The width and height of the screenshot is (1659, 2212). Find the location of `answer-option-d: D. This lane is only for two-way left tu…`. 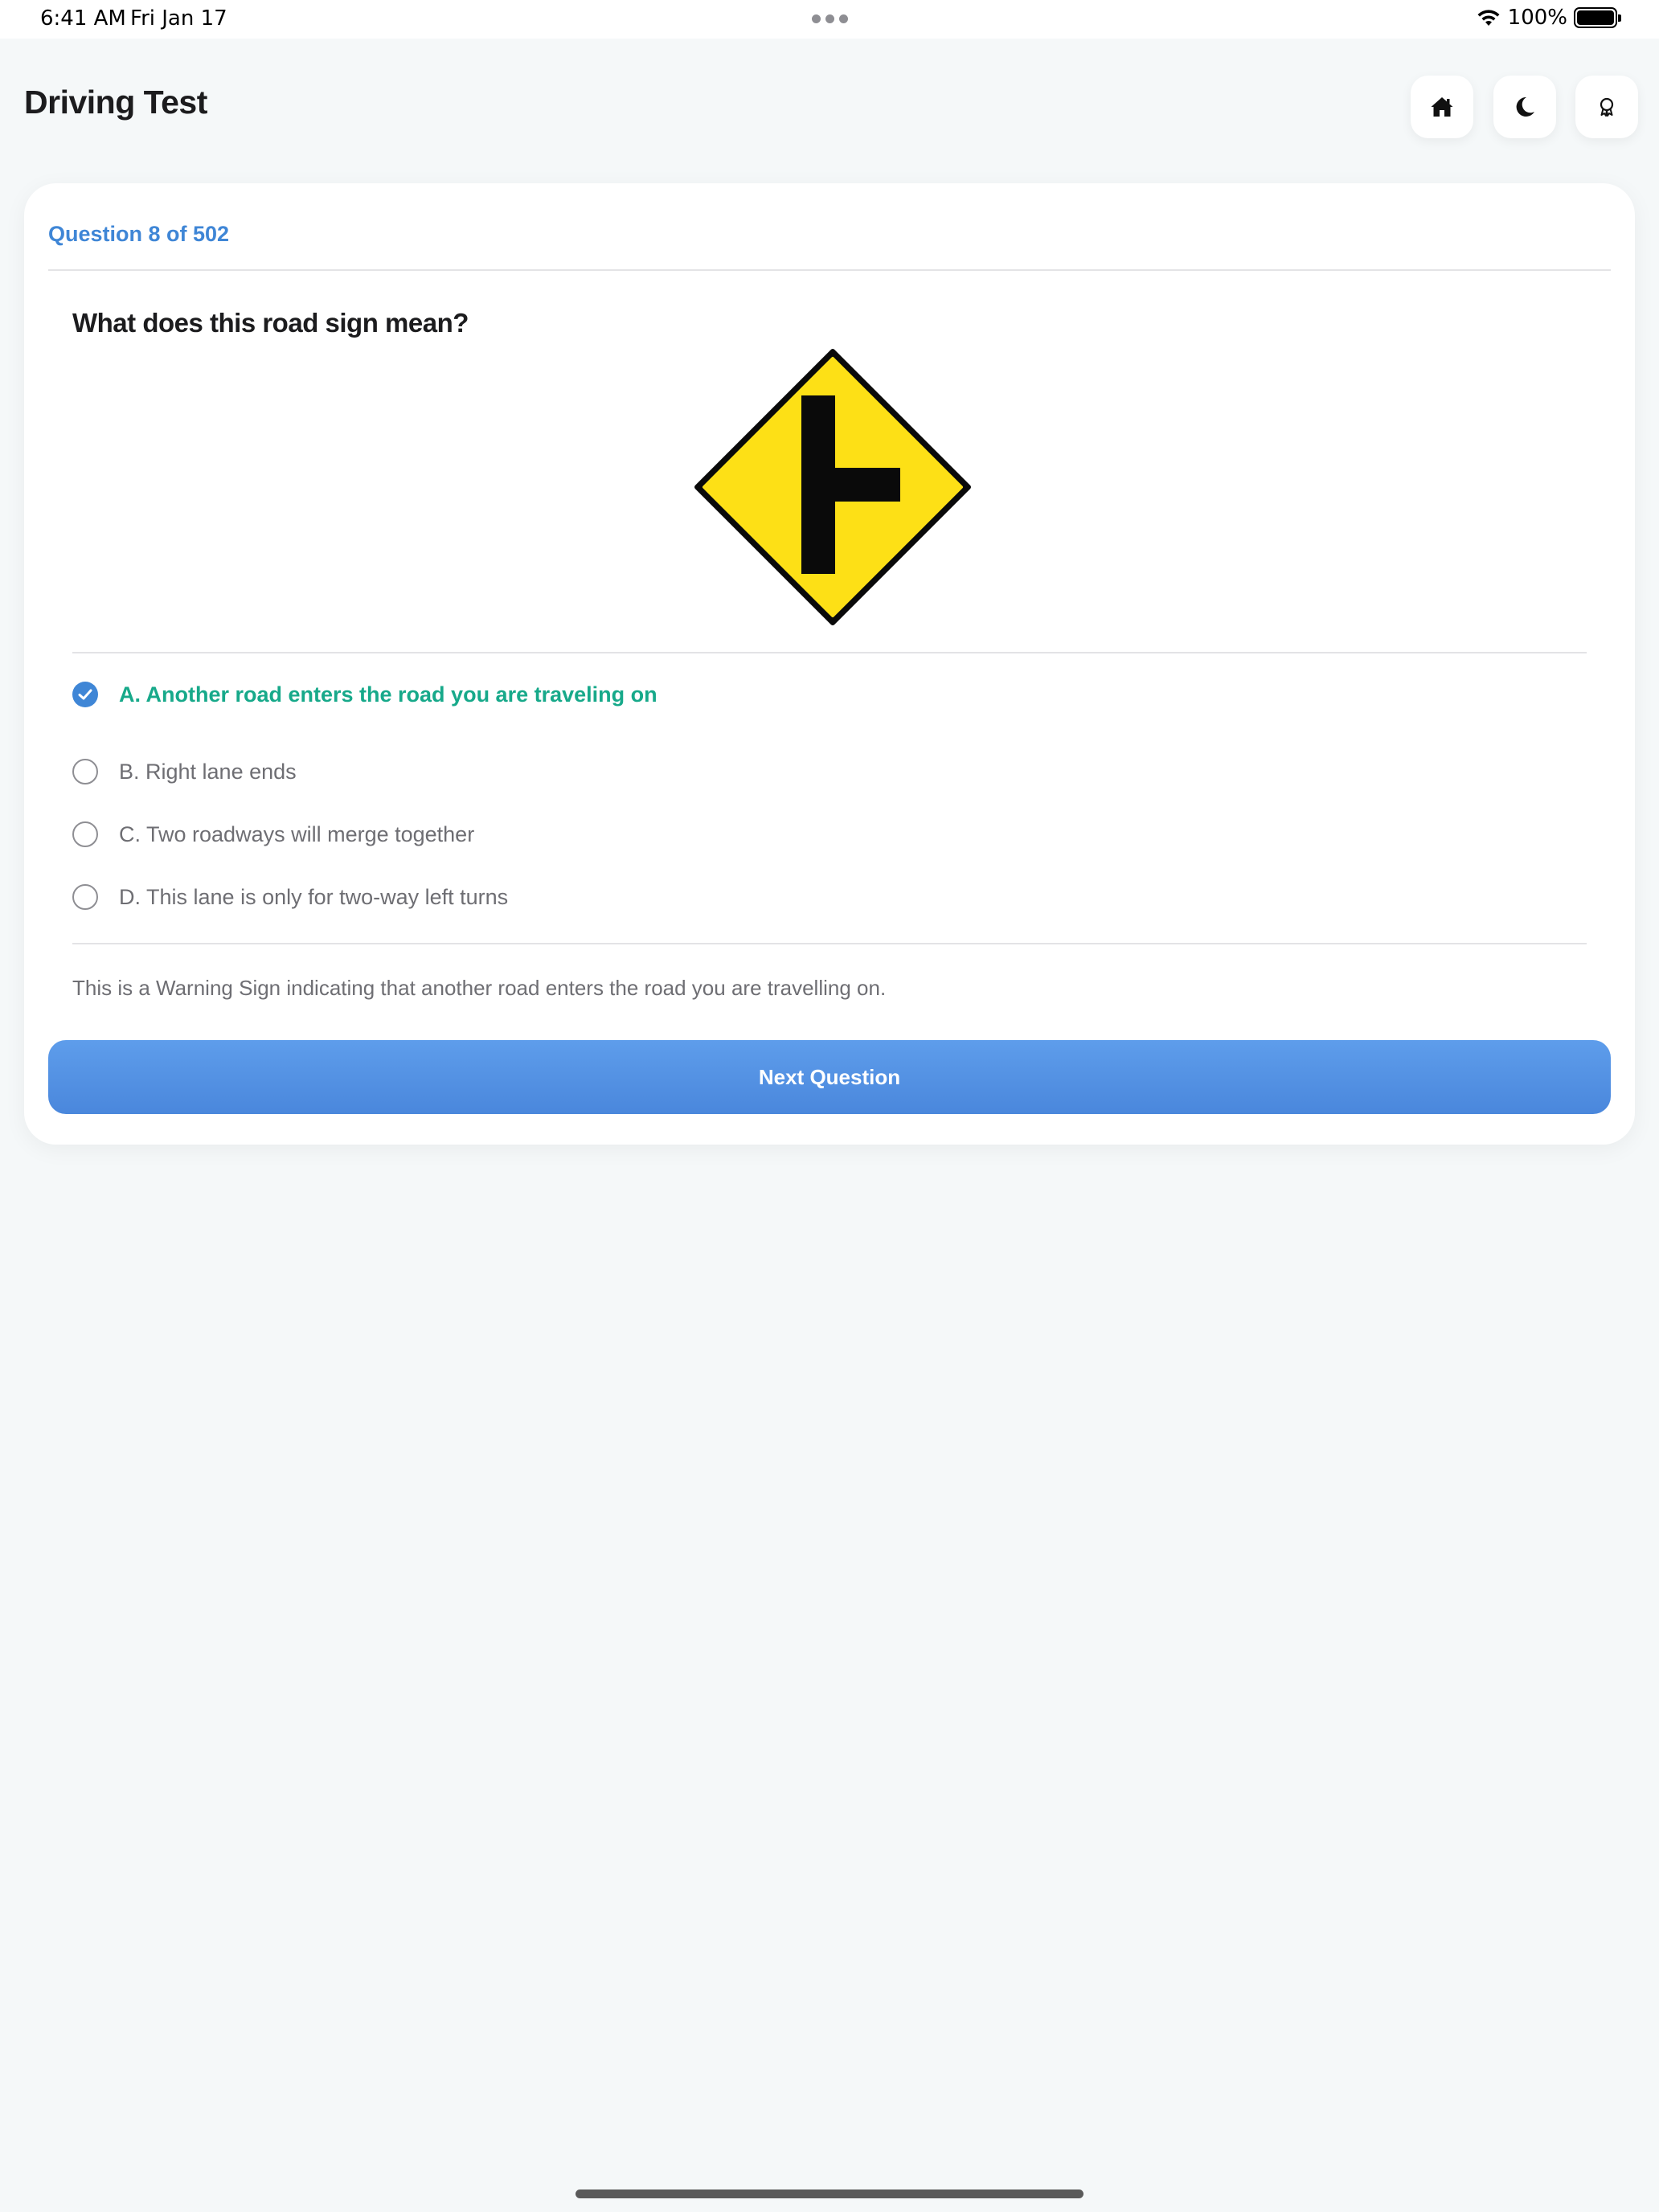

answer-option-d: D. This lane is only for two-way left tu… is located at coordinates (290, 897).